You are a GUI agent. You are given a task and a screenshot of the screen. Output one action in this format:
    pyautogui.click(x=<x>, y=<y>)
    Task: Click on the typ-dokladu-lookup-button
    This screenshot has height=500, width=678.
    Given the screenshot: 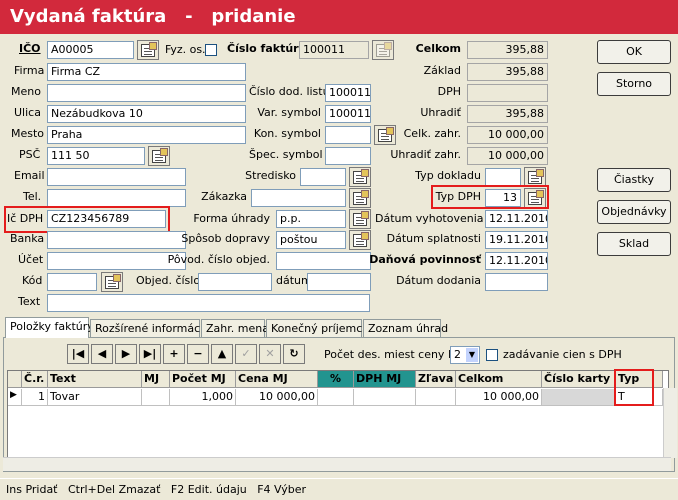 What is the action you would take?
    pyautogui.click(x=535, y=177)
    